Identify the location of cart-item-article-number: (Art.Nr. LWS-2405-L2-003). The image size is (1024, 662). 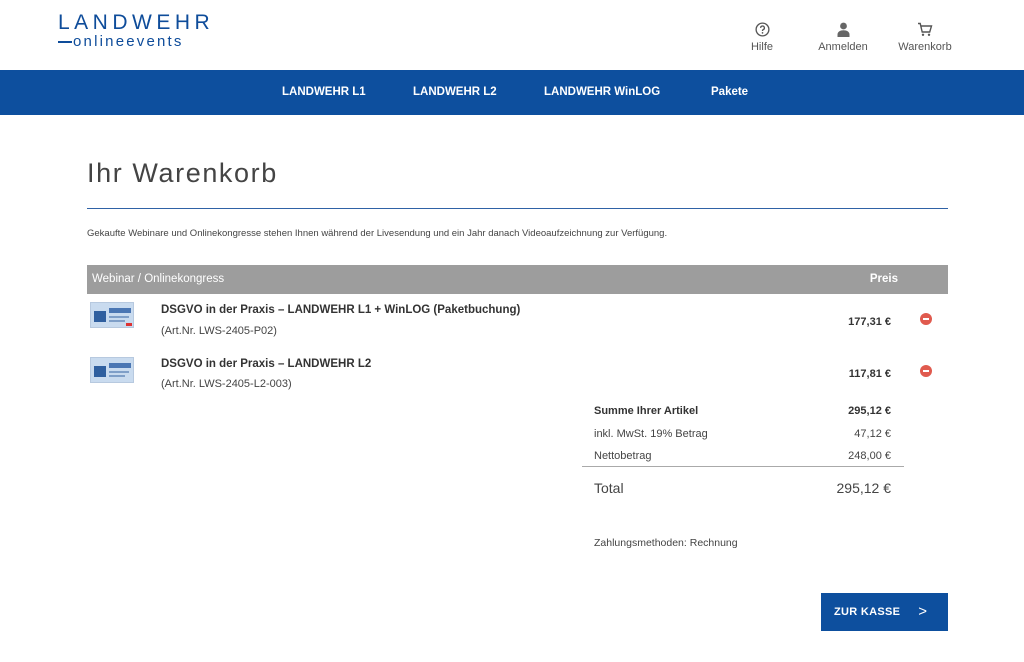
(226, 384).